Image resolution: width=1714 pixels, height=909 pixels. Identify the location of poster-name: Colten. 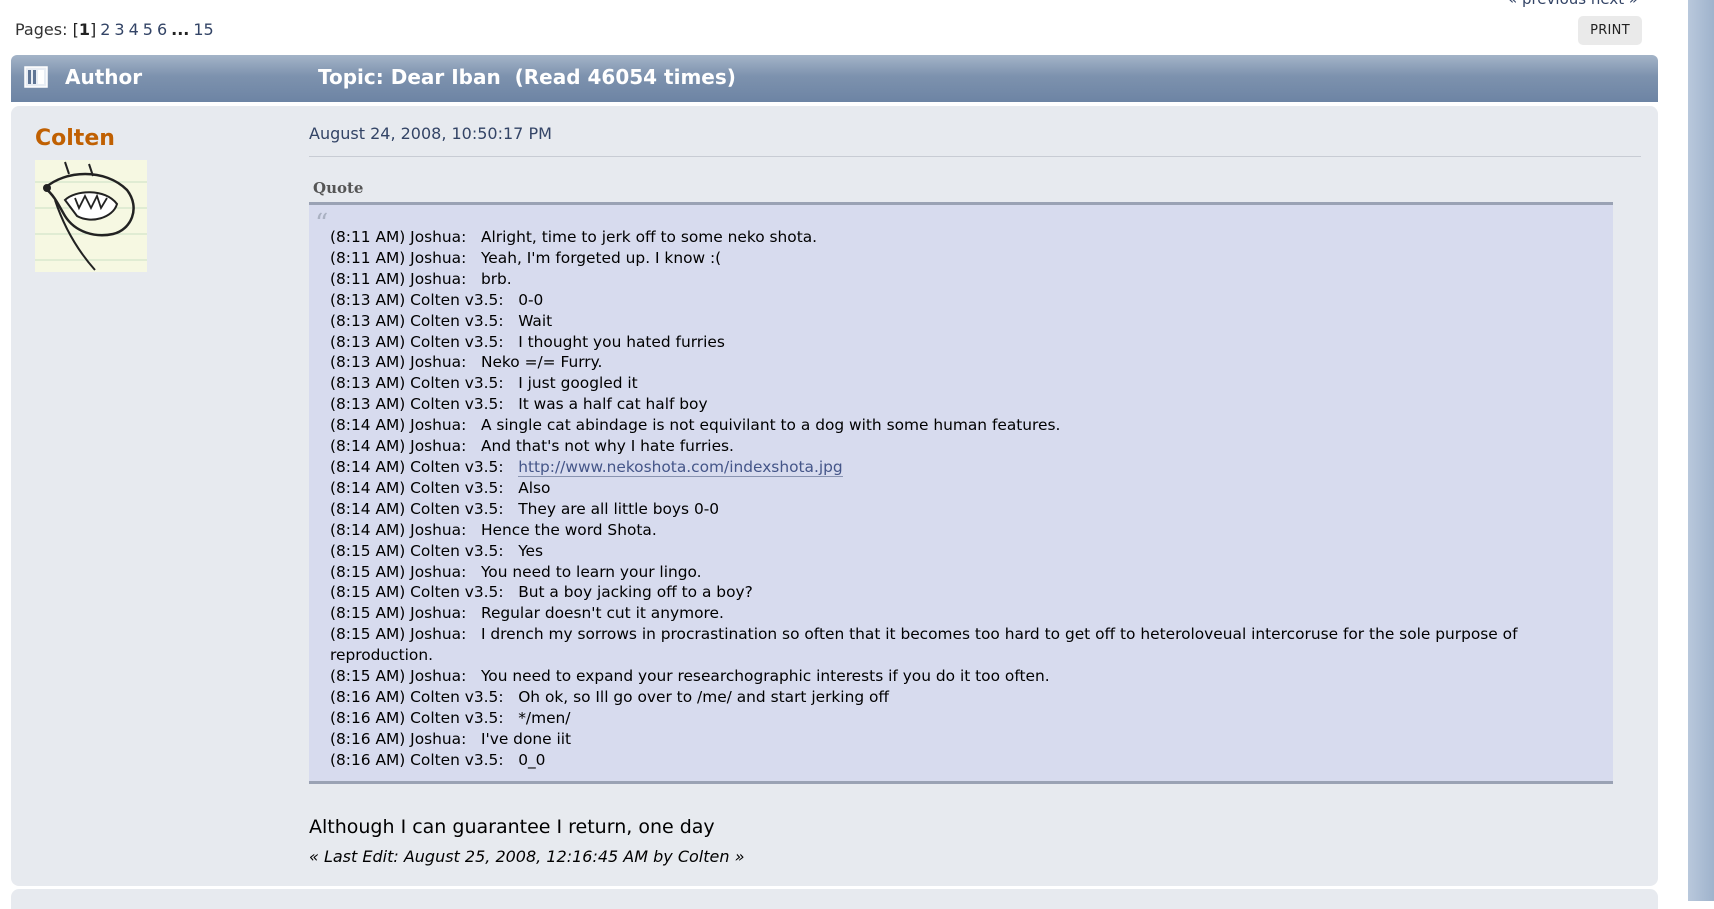
(75, 138).